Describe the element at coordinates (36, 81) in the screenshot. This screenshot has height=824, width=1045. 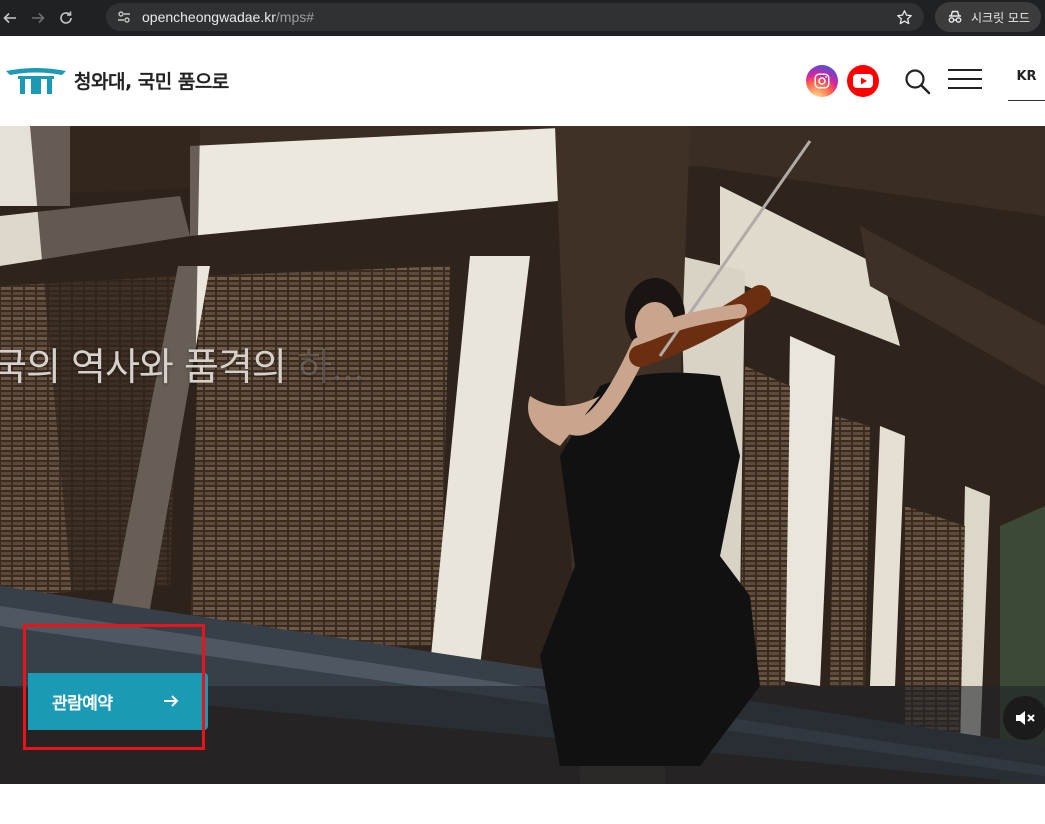
I see `pavilion-logo-icon` at that location.